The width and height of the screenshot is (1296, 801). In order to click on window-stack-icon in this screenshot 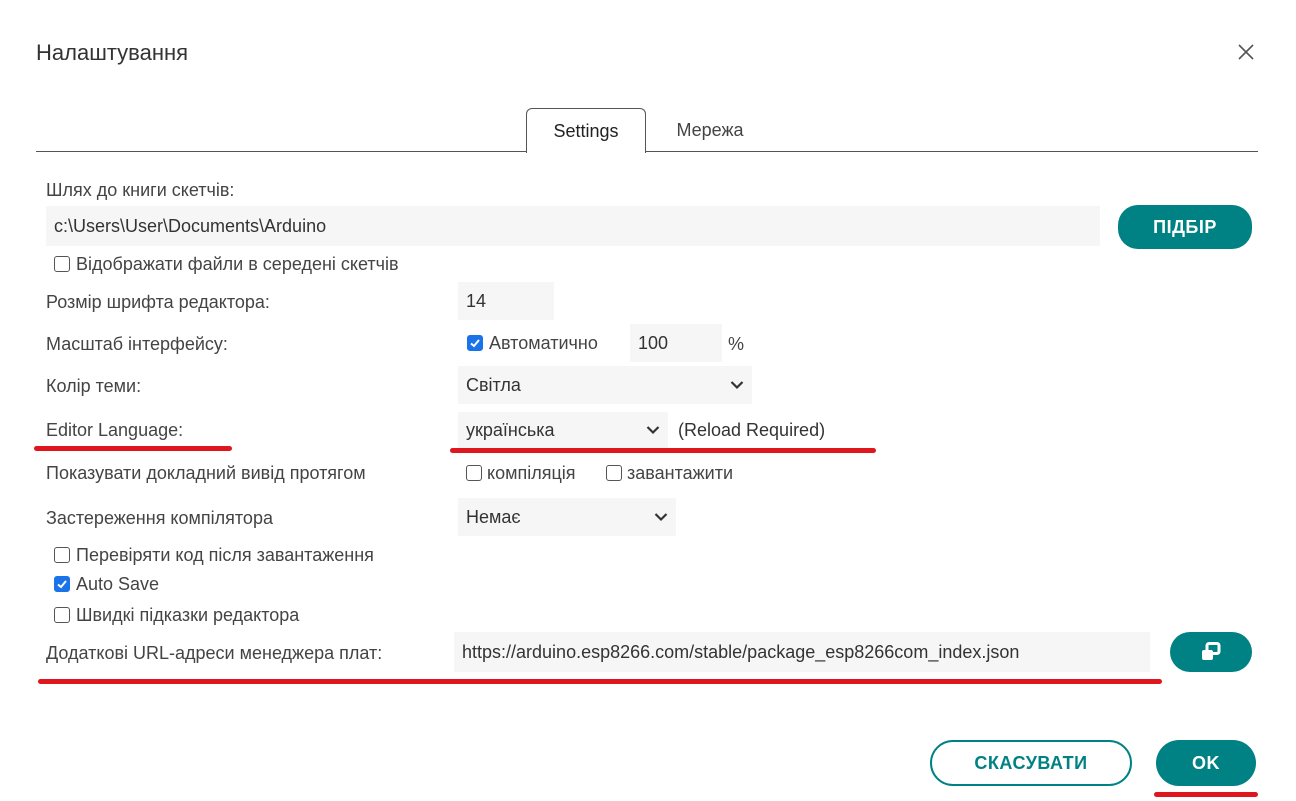, I will do `click(1211, 651)`.